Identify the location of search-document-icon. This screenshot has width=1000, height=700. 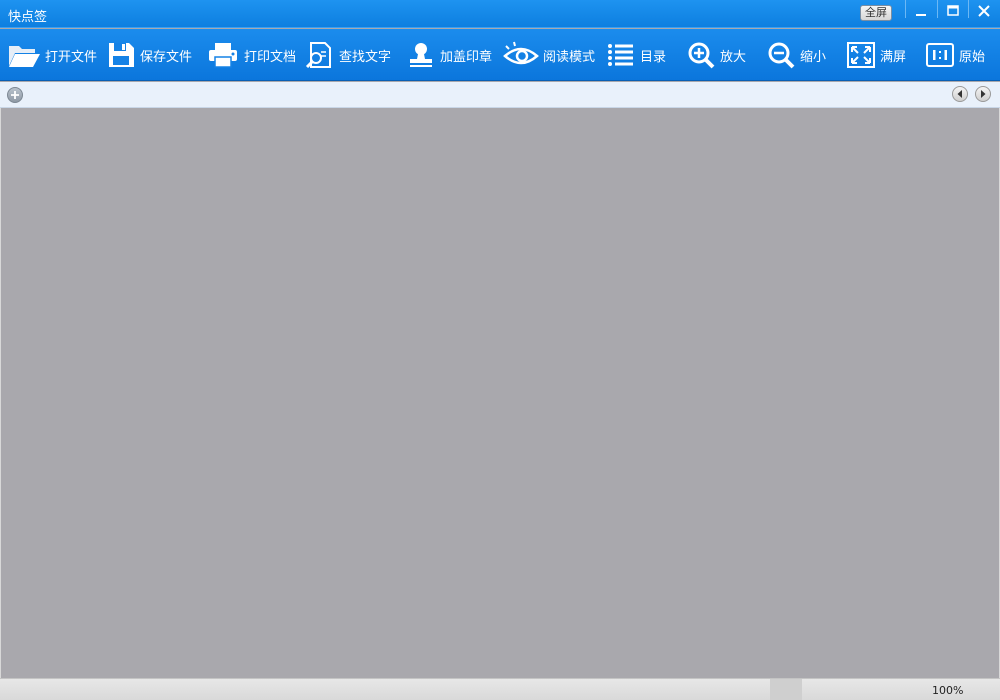
(318, 55).